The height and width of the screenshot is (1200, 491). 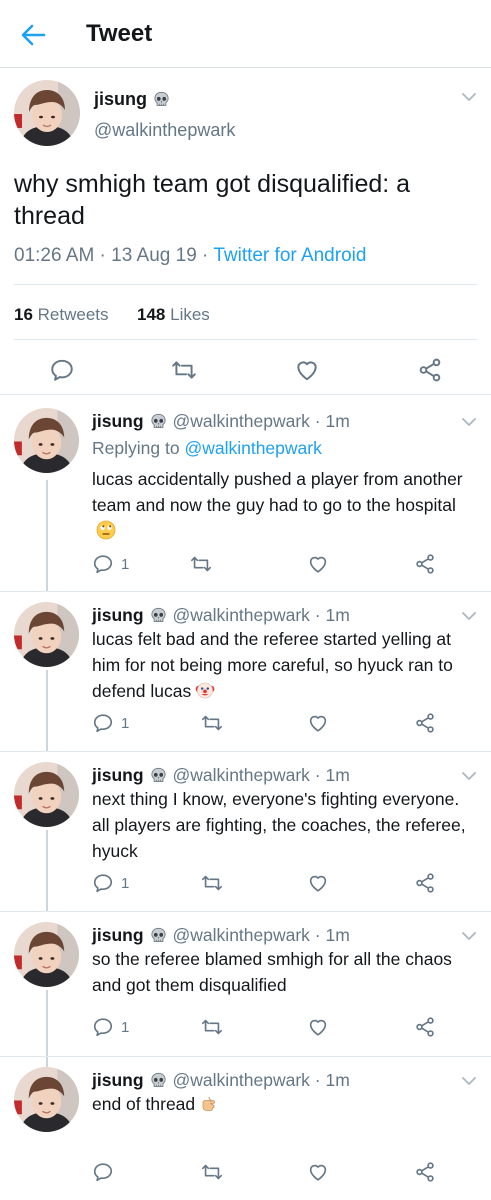 I want to click on reply-text: end of thread, so click(x=284, y=1104).